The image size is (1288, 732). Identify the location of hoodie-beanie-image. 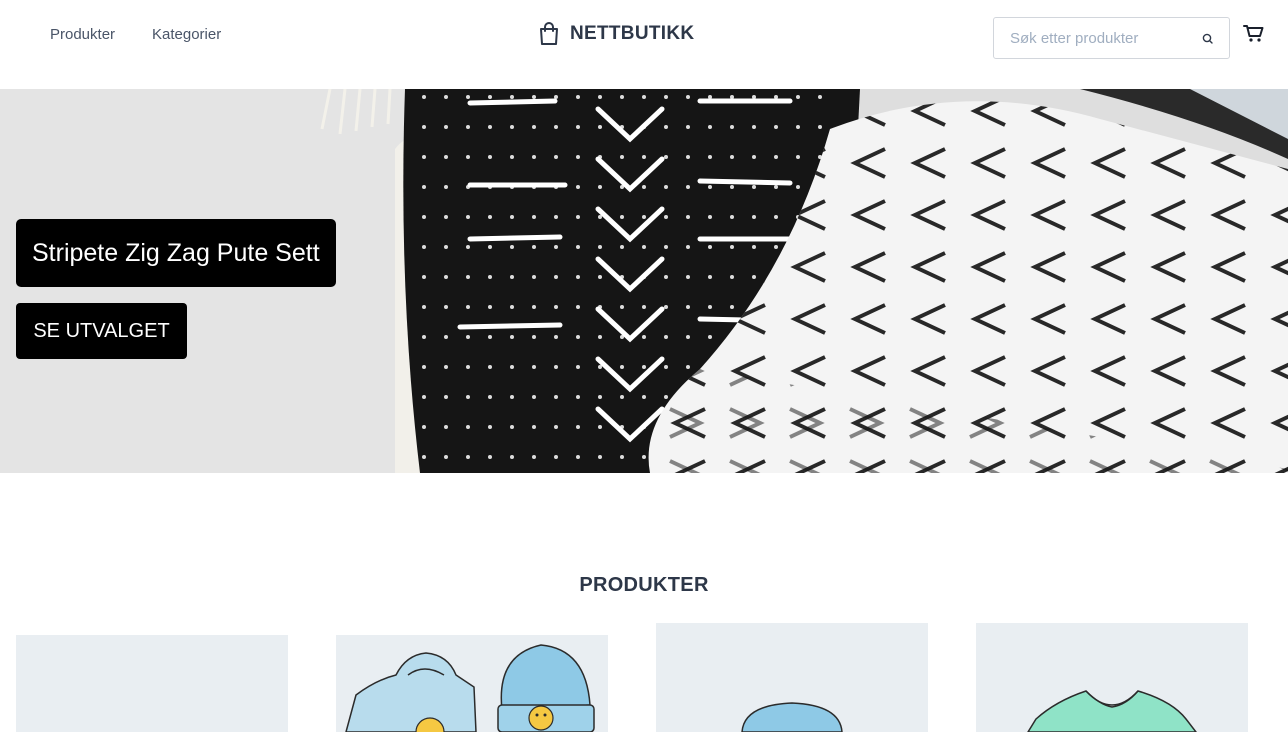
(470, 688).